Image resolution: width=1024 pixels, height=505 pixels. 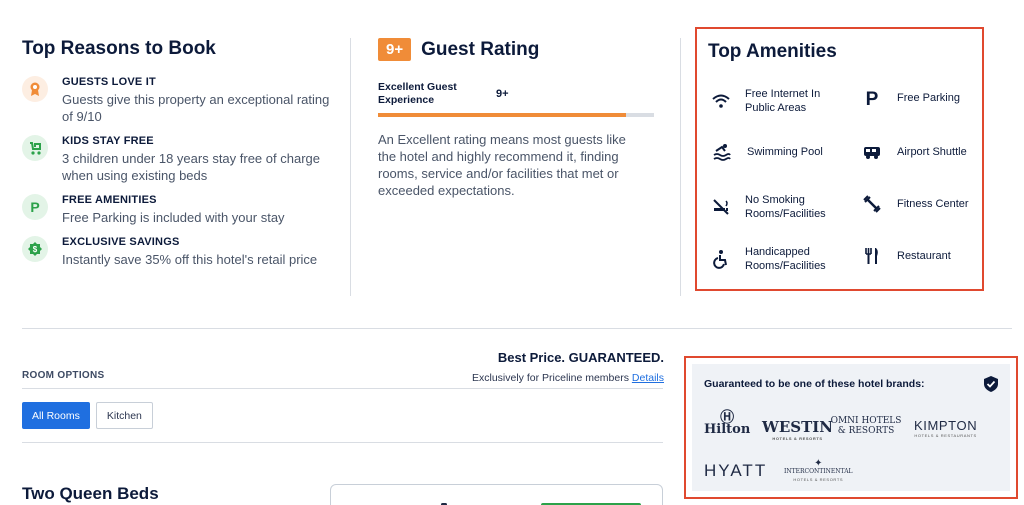 I want to click on amenity-item: No Smoking Rooms/Facilities, so click(x=781, y=207).